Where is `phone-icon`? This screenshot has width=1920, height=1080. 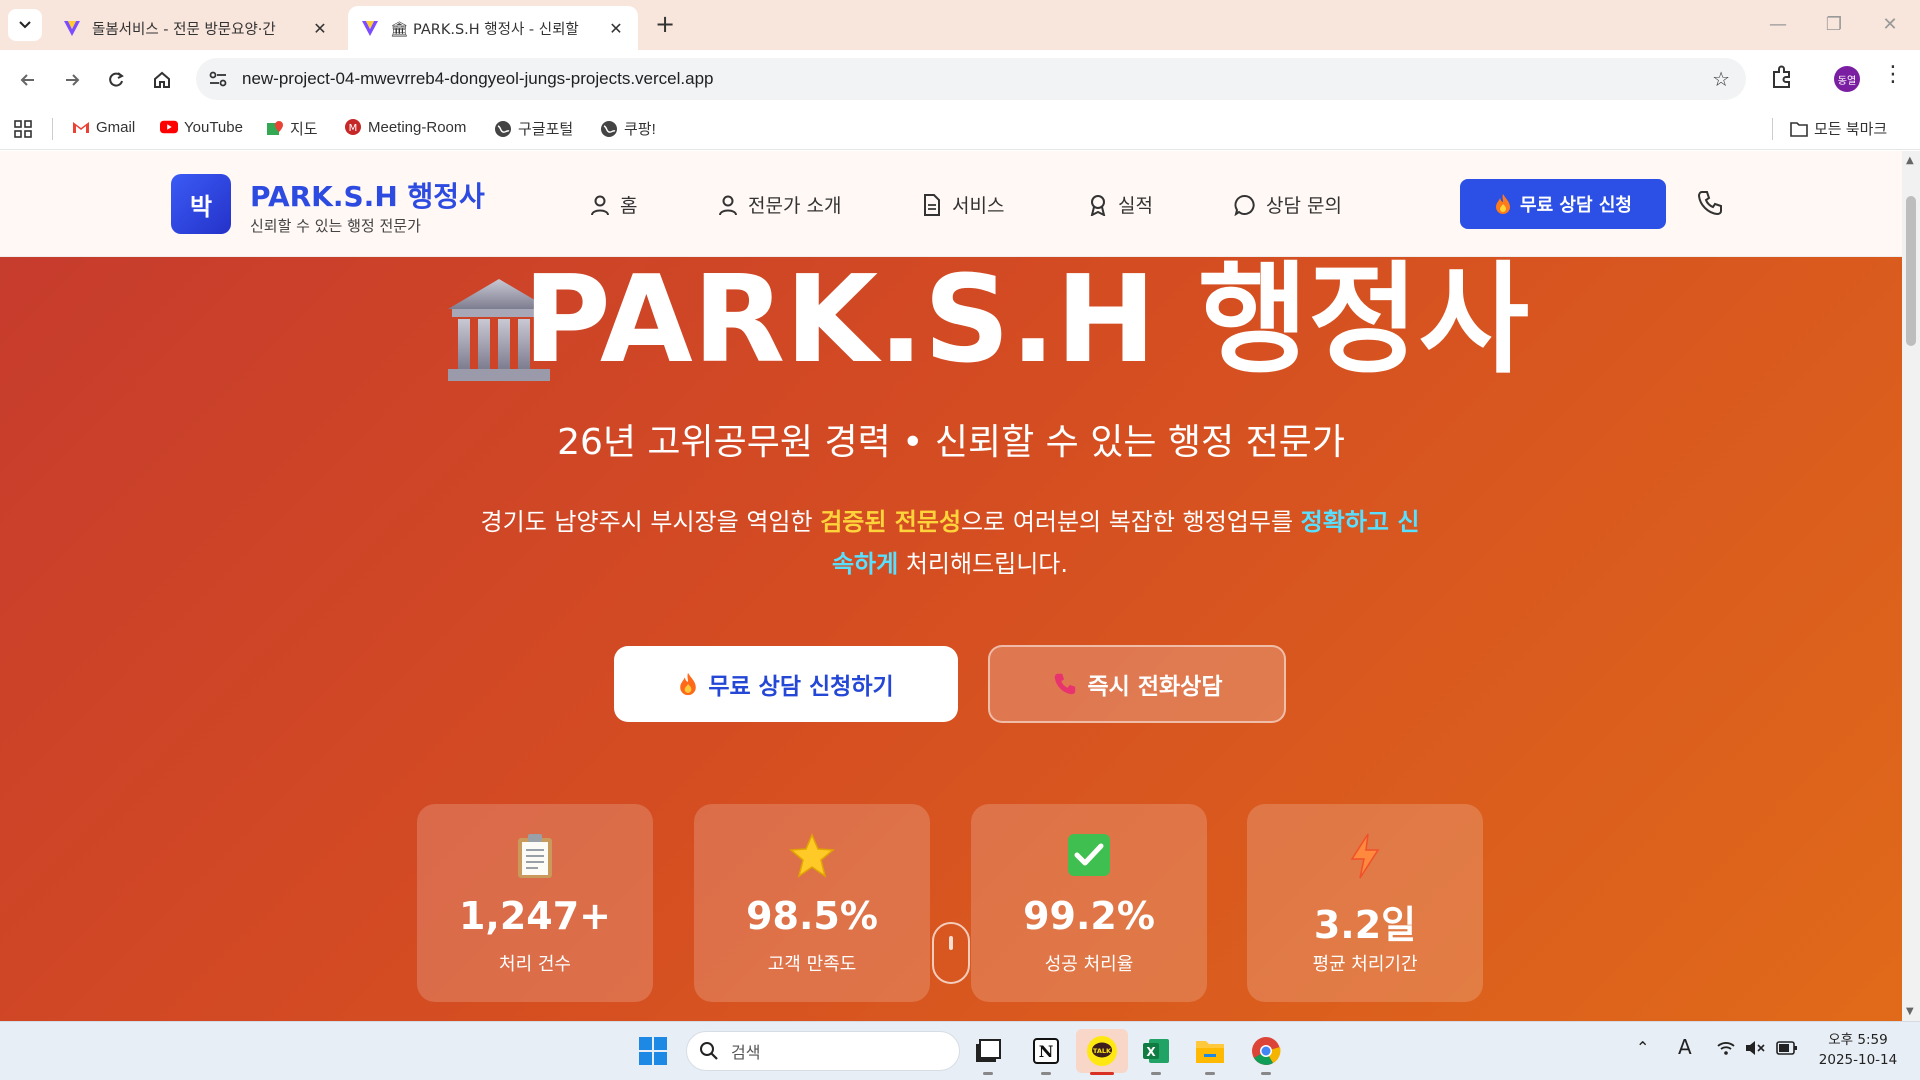 phone-icon is located at coordinates (1710, 203).